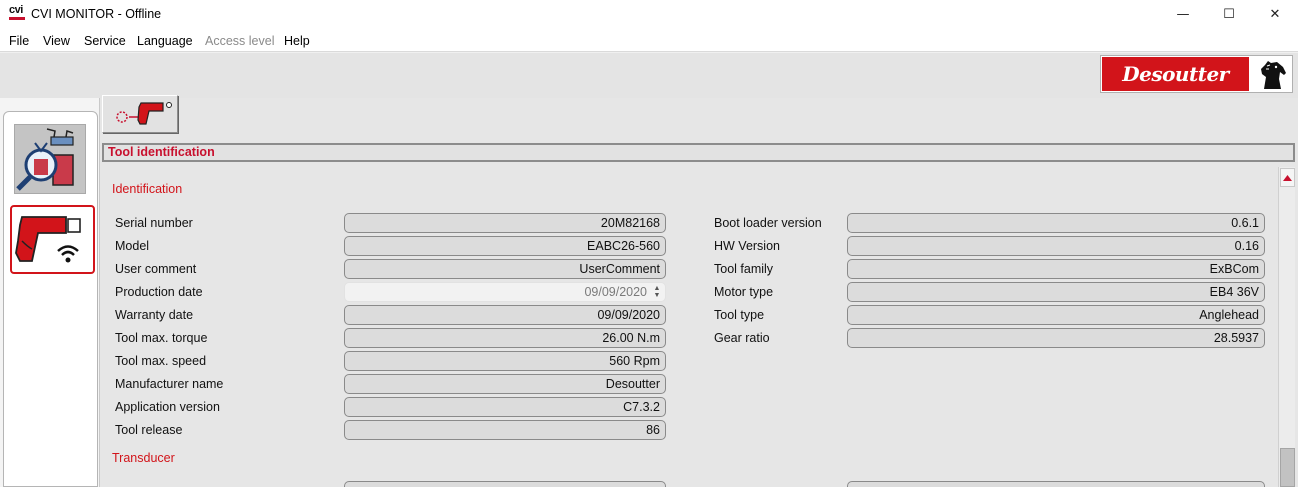 The image size is (1298, 487). What do you see at coordinates (1056, 315) in the screenshot?
I see `tool-type-field: Anglehead` at bounding box center [1056, 315].